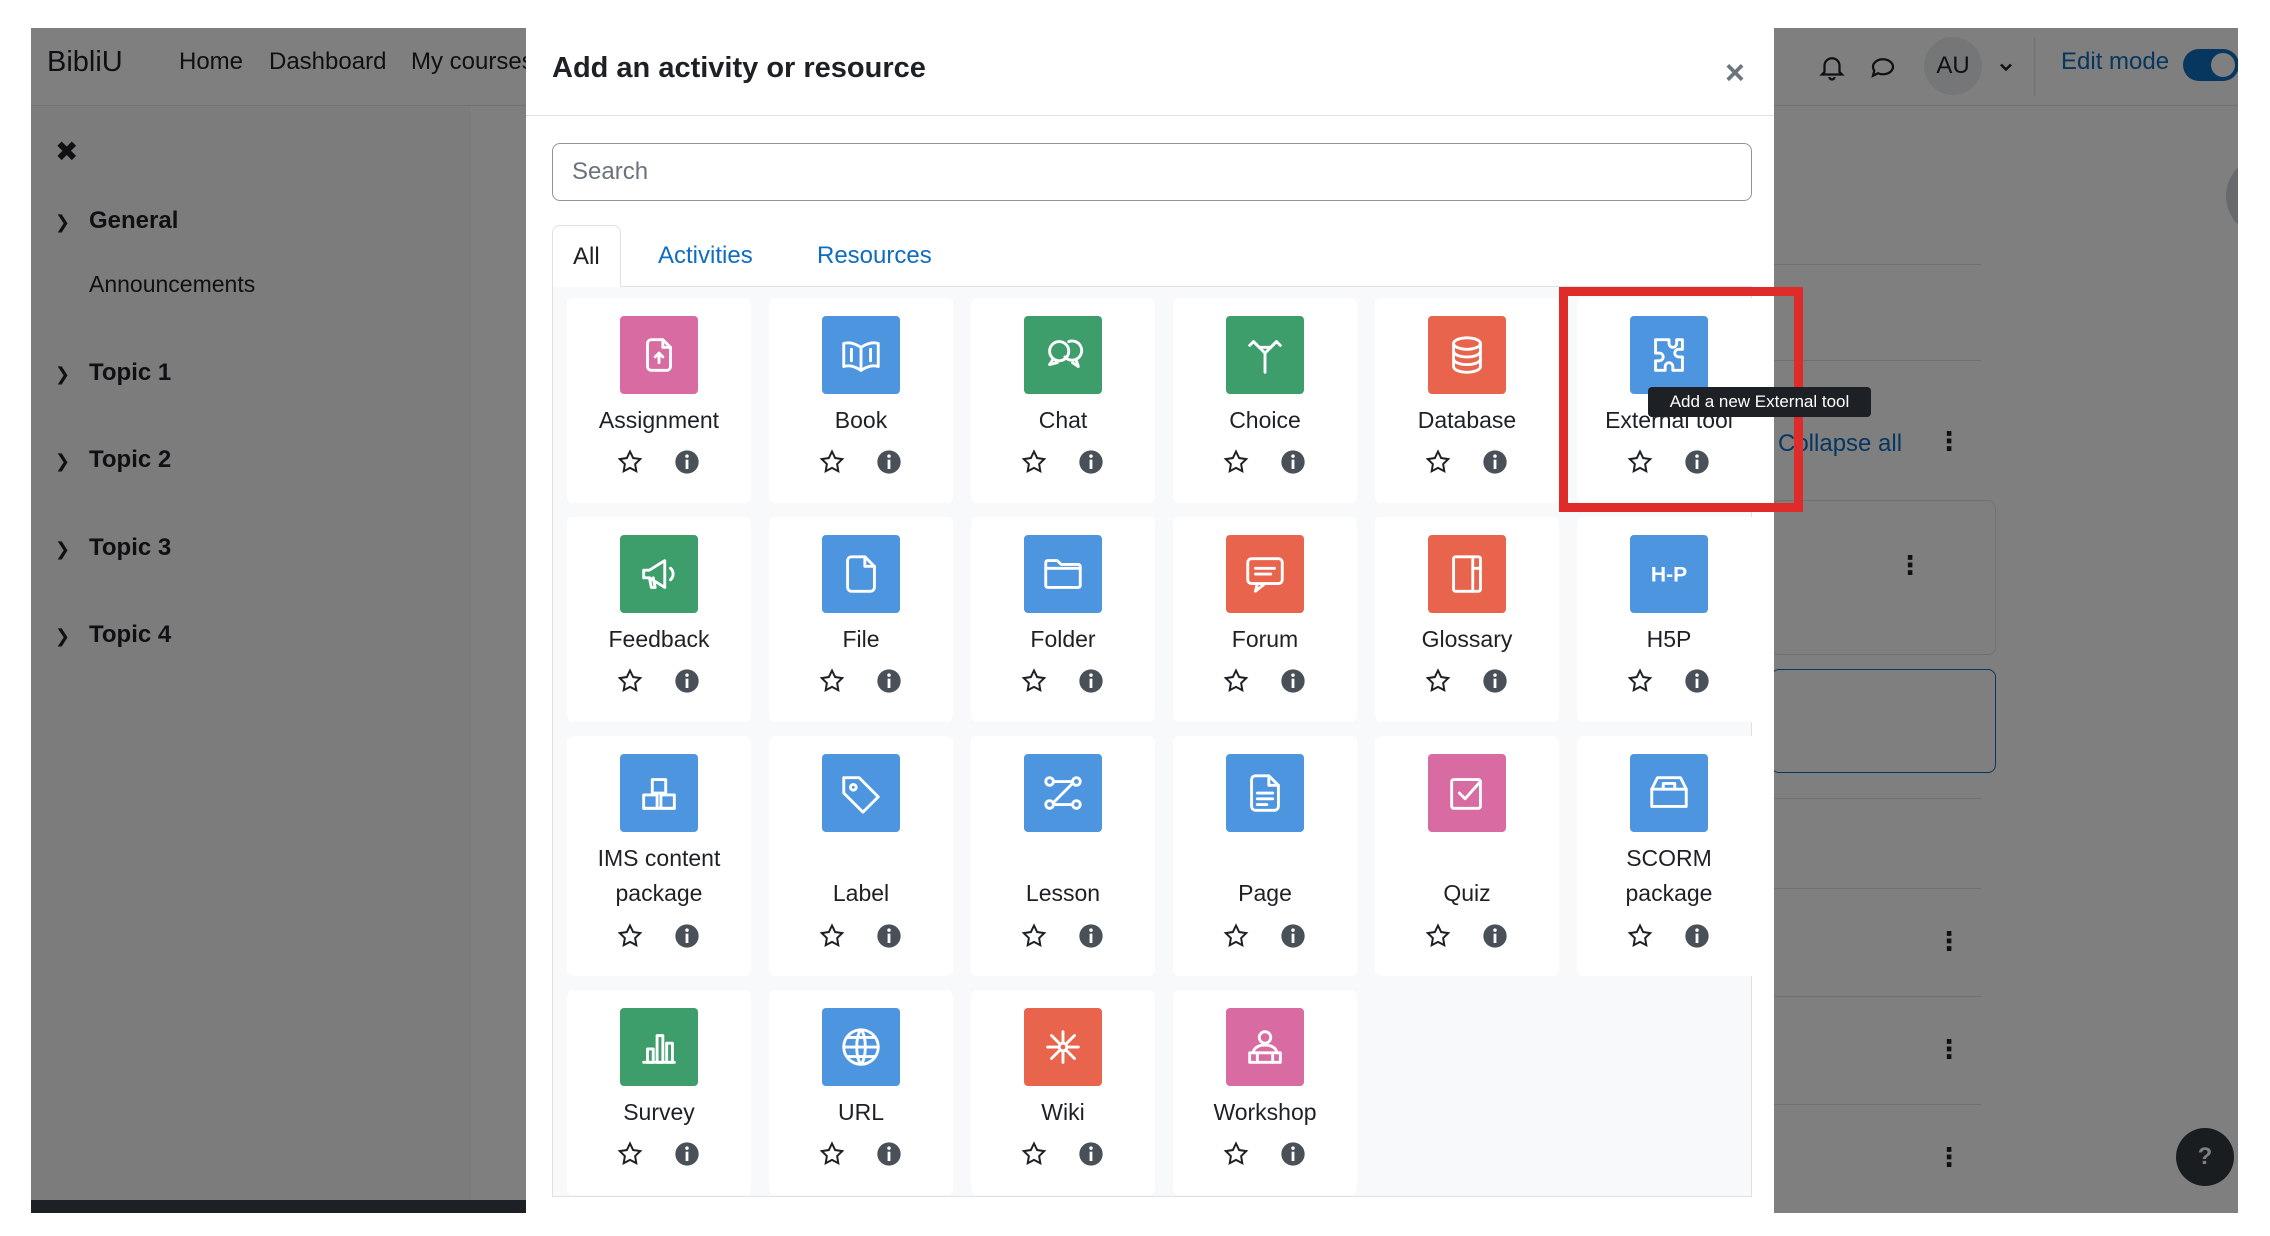 The image size is (2270, 1236). What do you see at coordinates (861, 1092) in the screenshot?
I see `activity-card-url: URL` at bounding box center [861, 1092].